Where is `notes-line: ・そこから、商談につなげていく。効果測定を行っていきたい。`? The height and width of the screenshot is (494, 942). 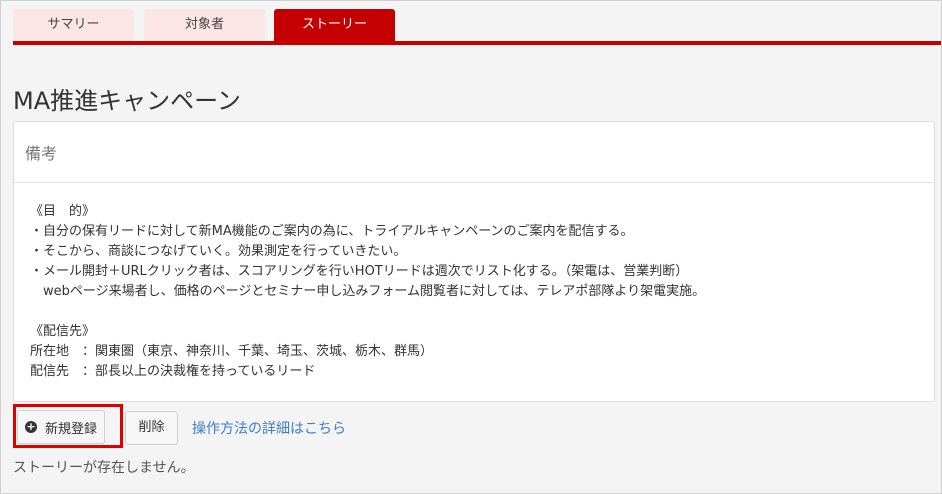
notes-line: ・そこから、商談につなげていく。効果測定を行っていきたい。 is located at coordinates (218, 251).